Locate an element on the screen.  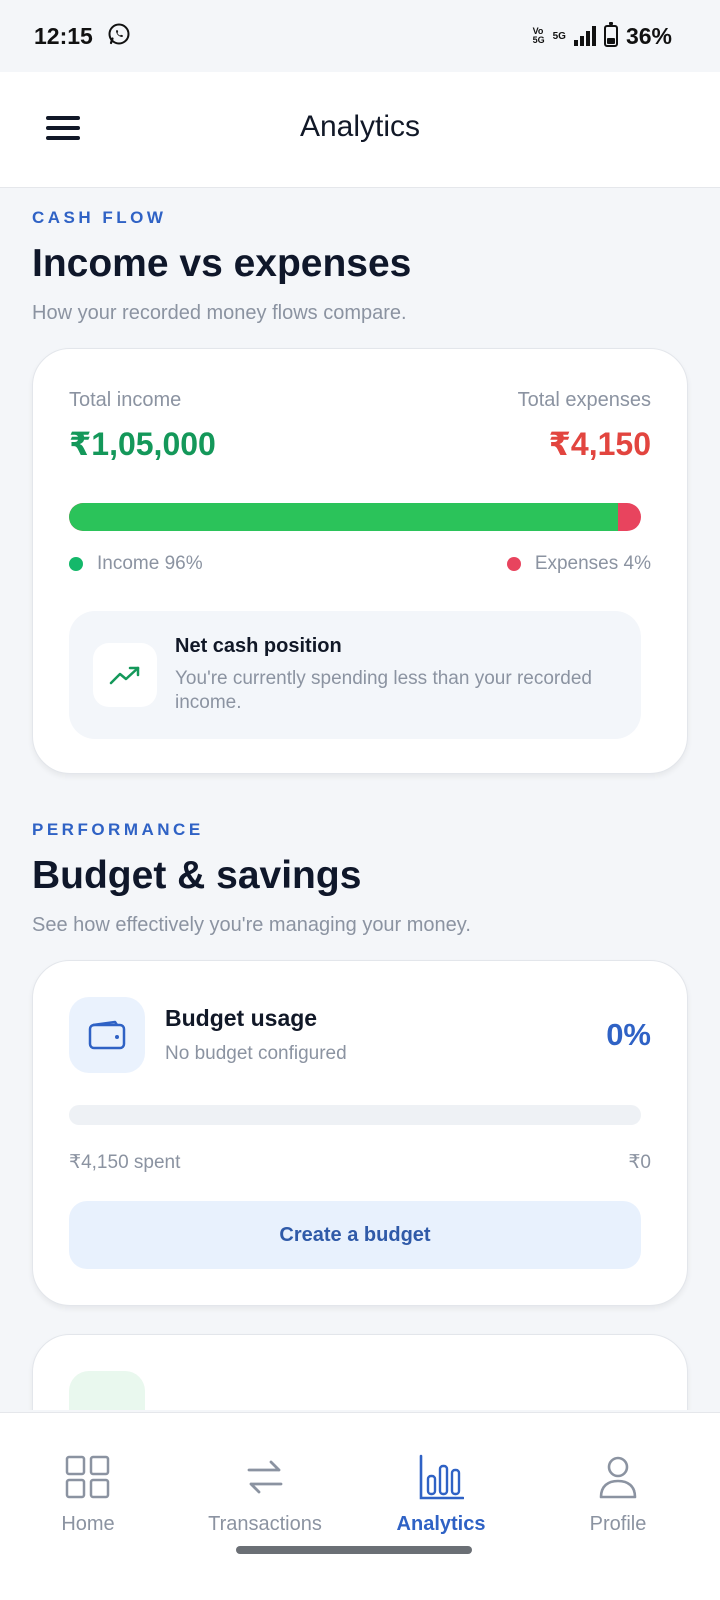
savings-card is located at coordinates (360, 1372).